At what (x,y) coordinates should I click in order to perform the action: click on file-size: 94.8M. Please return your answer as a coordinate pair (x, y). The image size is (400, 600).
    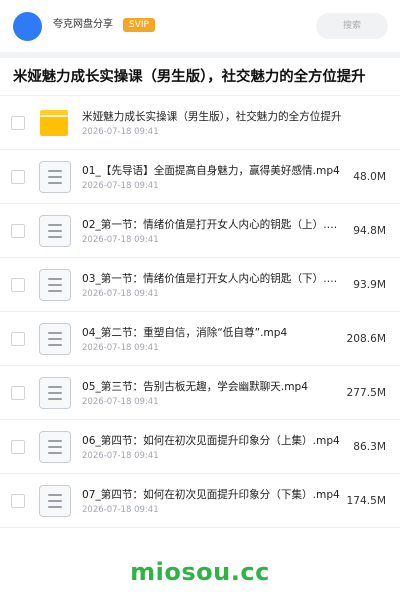
    Looking at the image, I should click on (369, 231).